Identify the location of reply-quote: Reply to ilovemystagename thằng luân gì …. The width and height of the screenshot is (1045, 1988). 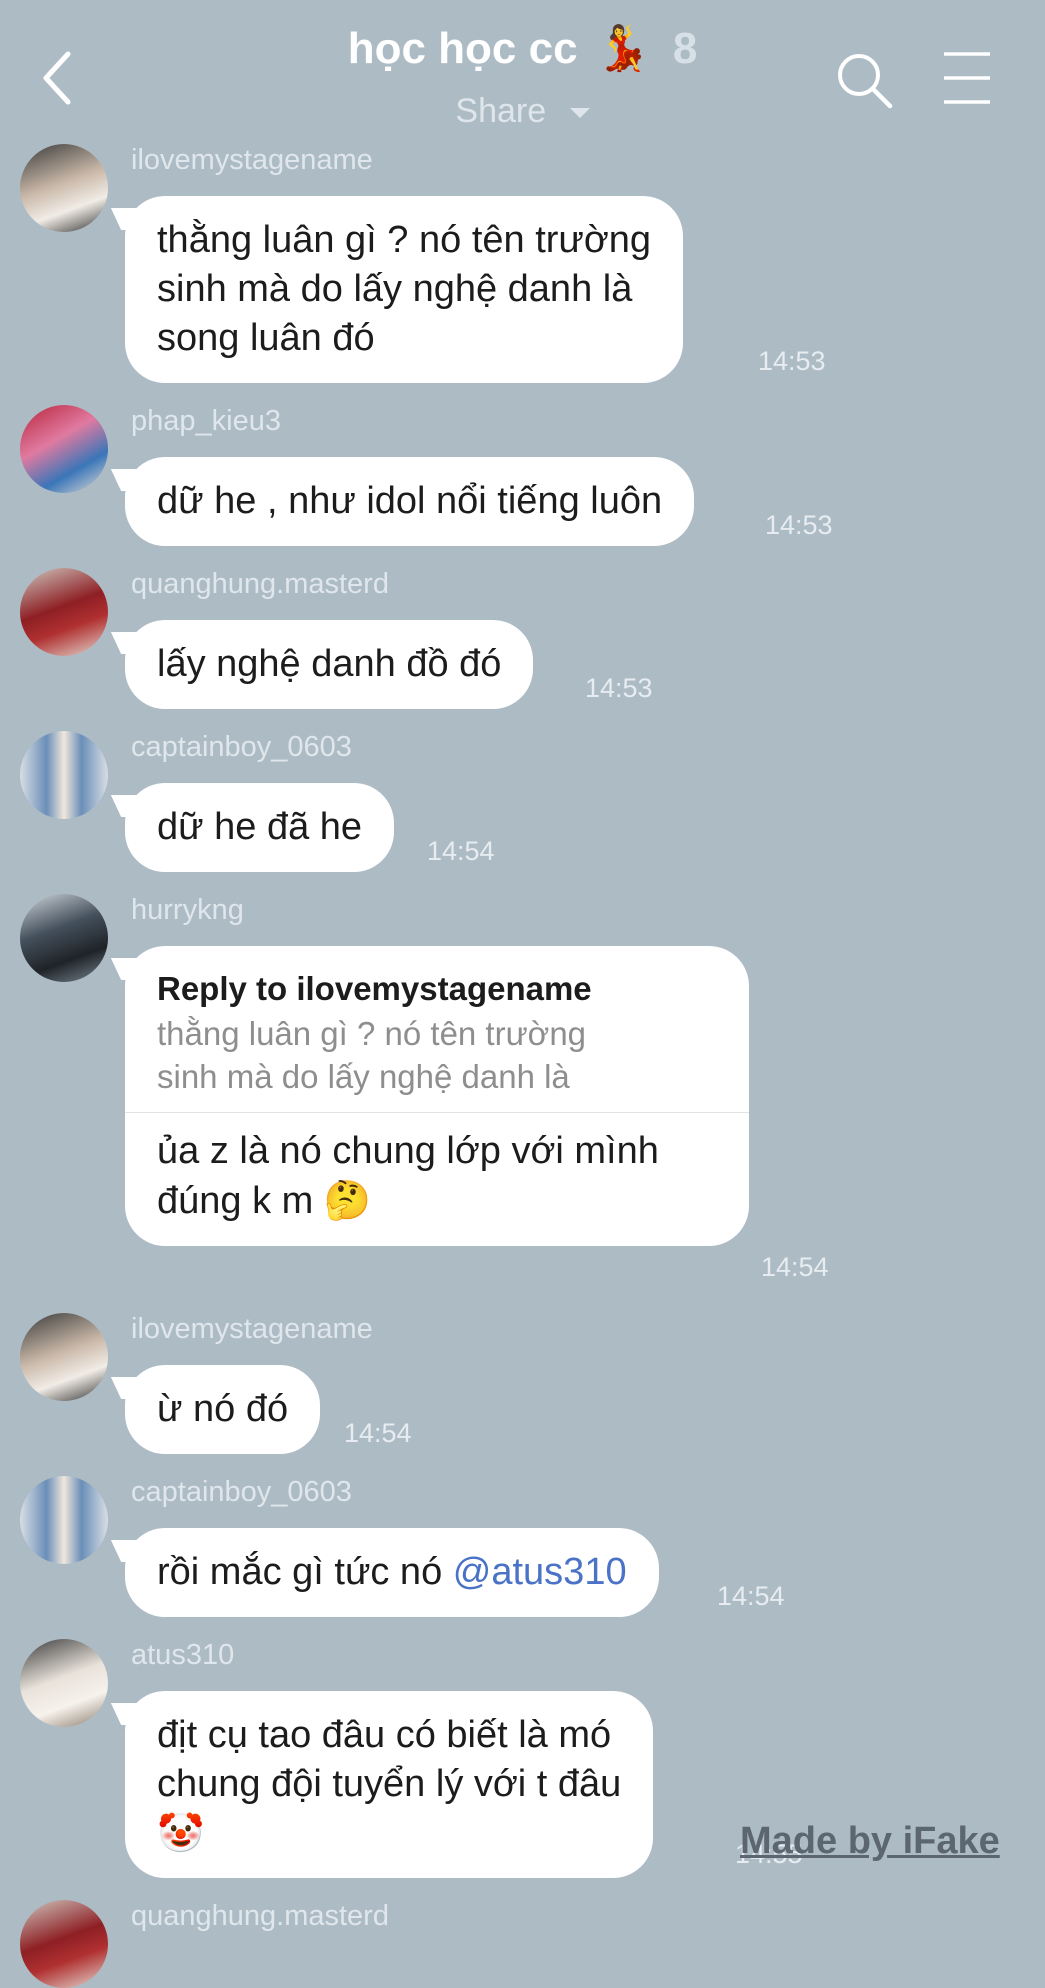
(437, 1039).